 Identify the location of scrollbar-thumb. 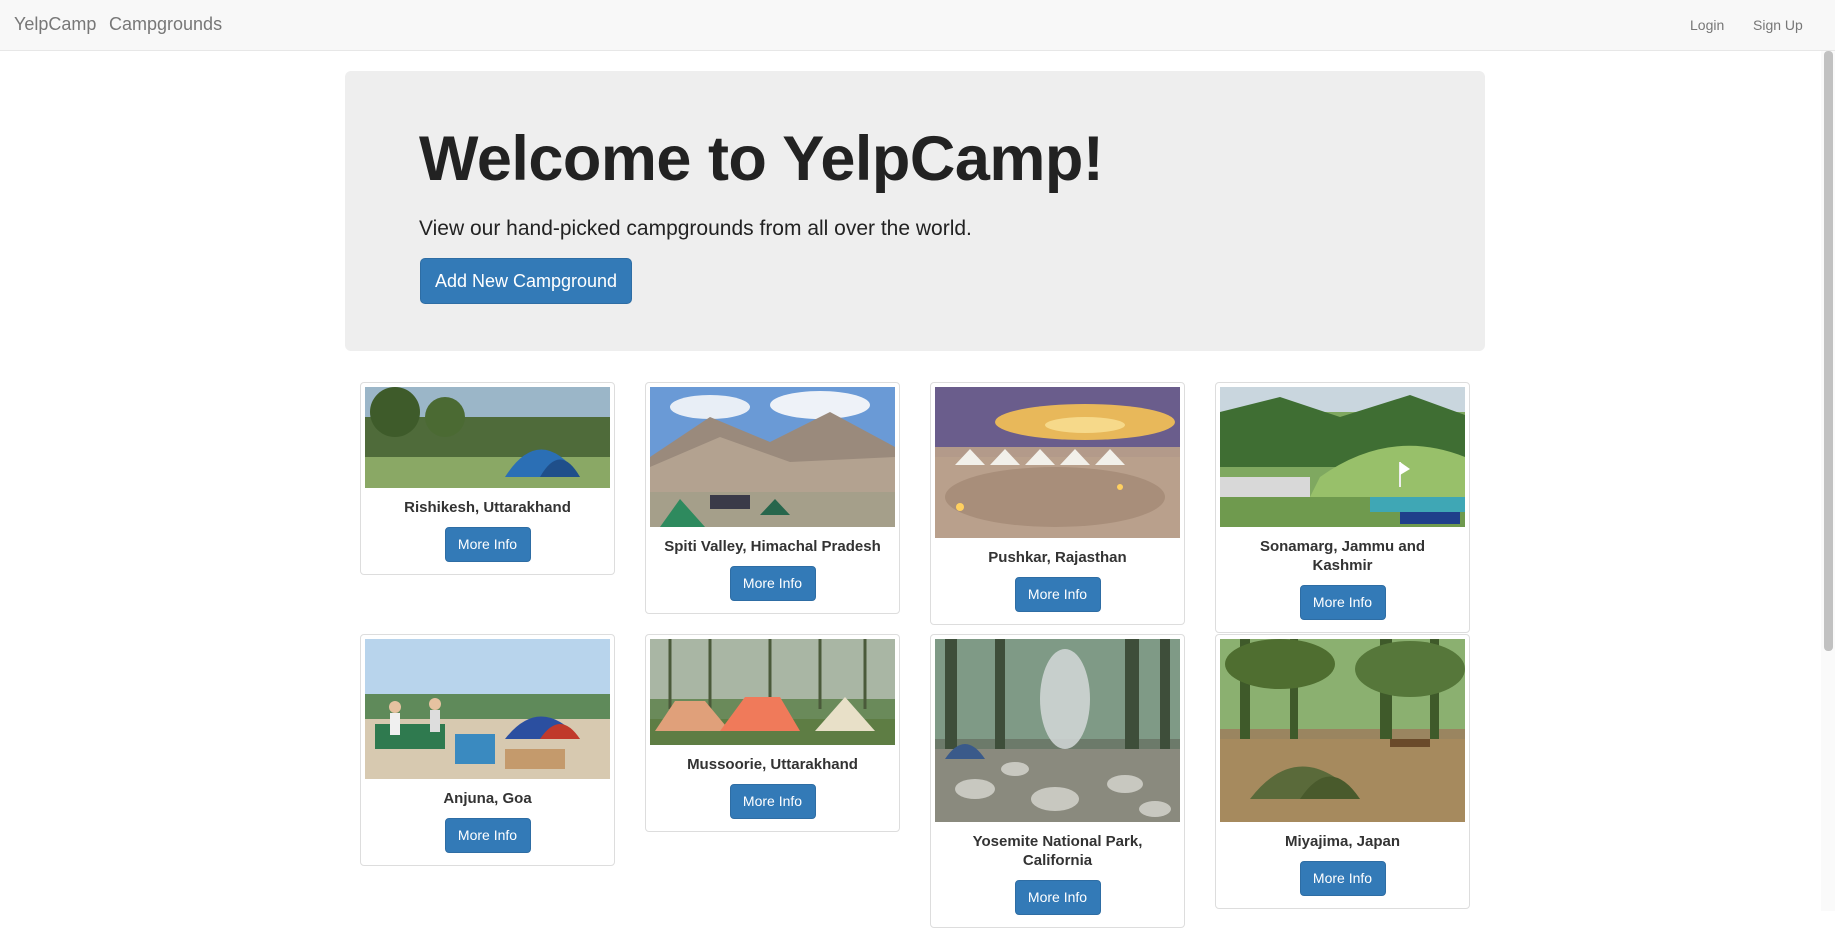
(1828, 351).